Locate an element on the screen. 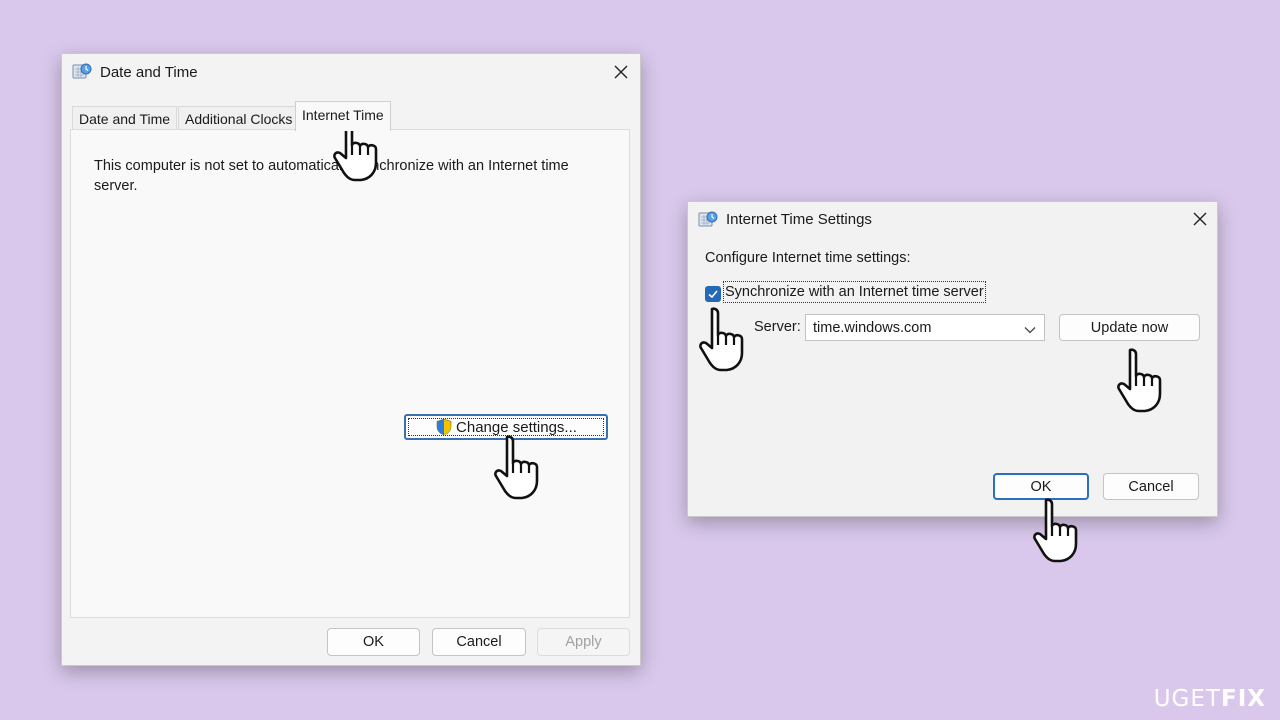 The image size is (1280, 720). server-label: Server: is located at coordinates (777, 327).